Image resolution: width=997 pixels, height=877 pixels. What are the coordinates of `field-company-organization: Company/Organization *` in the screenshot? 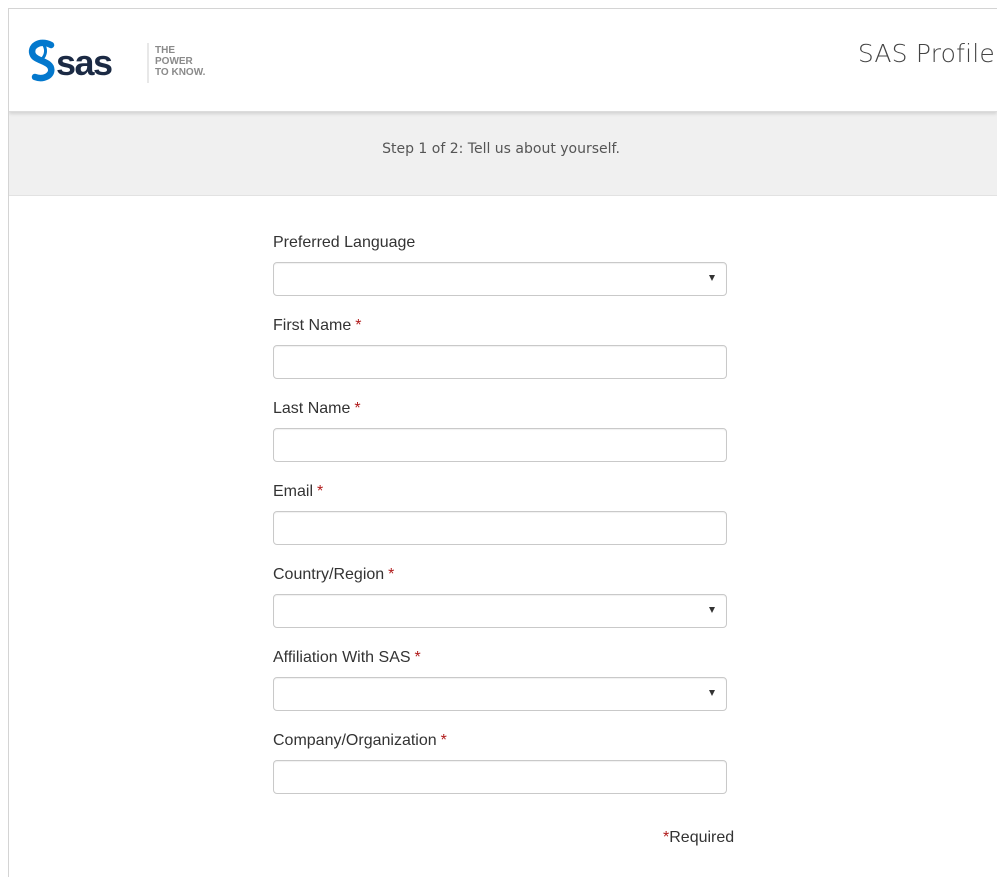 It's located at (500, 762).